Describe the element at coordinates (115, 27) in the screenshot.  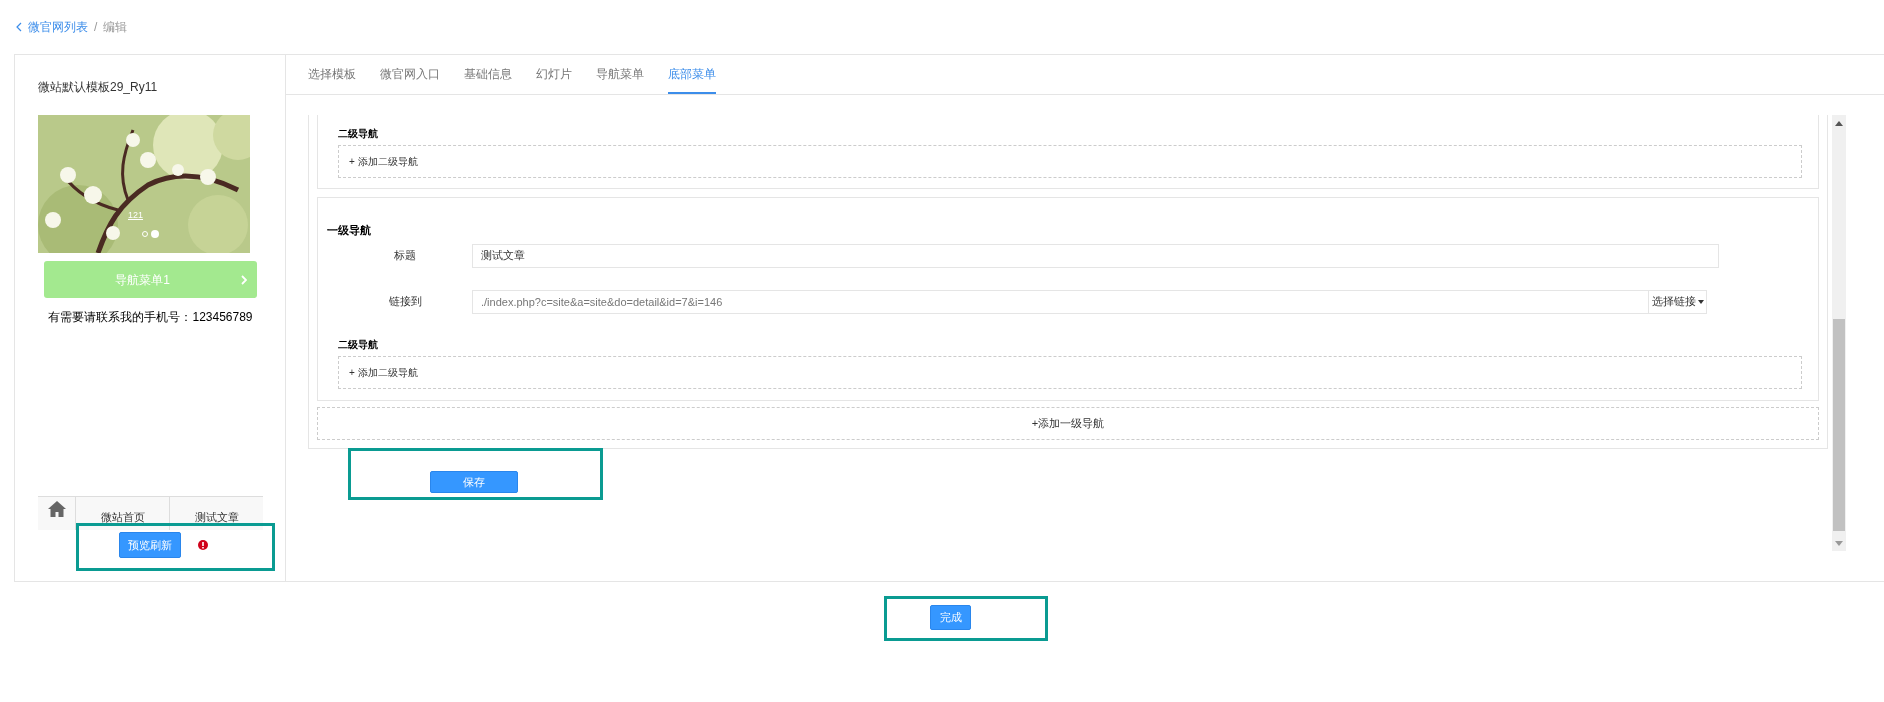
I see `breadcrumb-current: 编辑` at that location.